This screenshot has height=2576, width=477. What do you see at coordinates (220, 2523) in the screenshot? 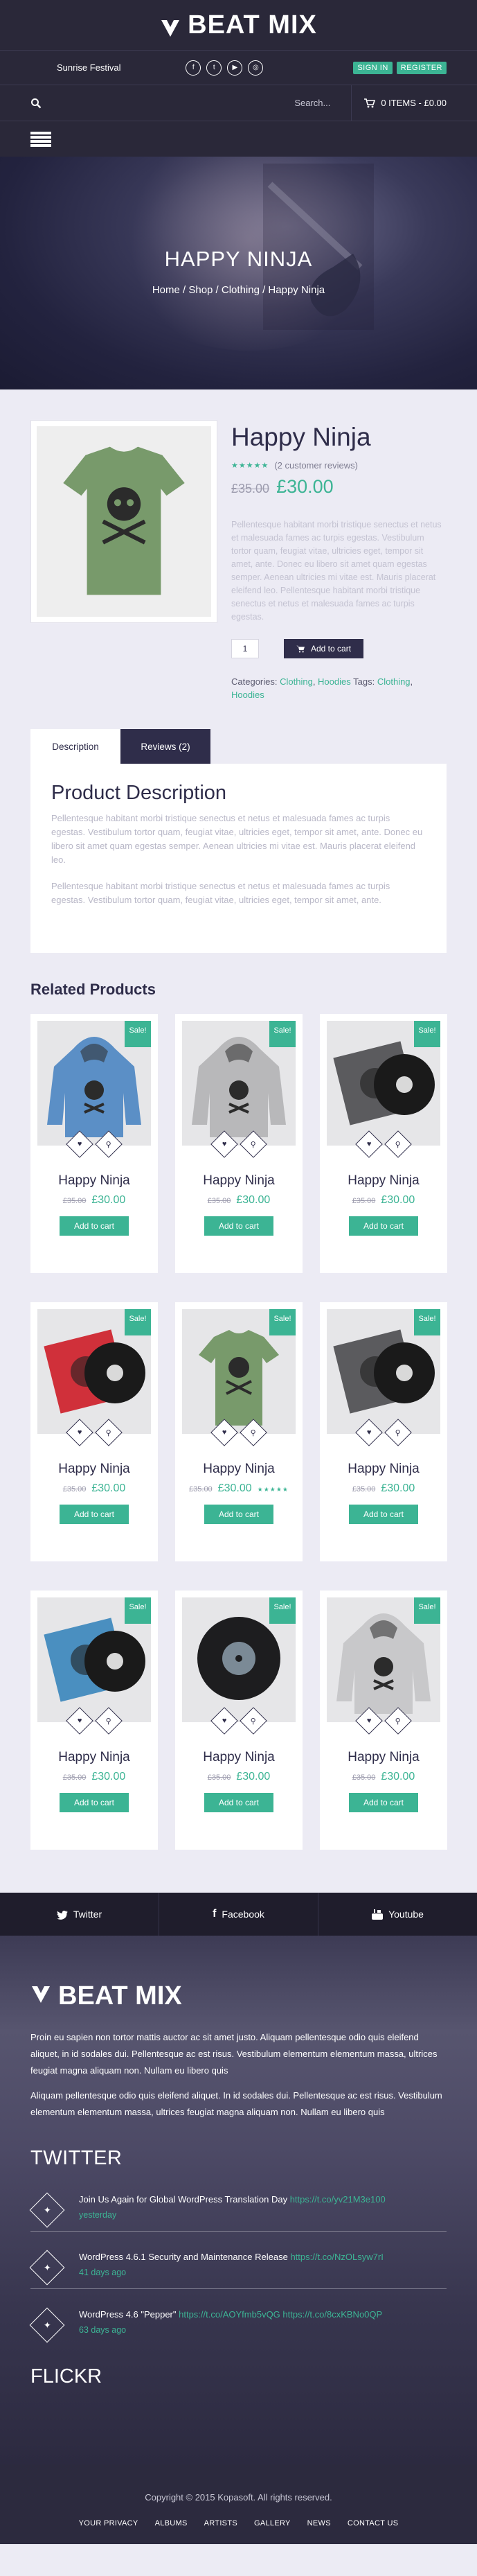
I see `footer-nav-link: ARTISTS` at bounding box center [220, 2523].